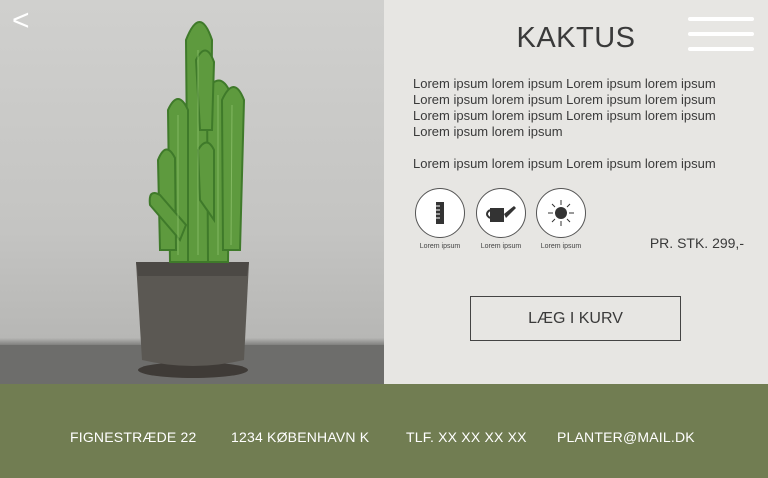  Describe the element at coordinates (440, 213) in the screenshot. I see `ruler-icon` at that location.